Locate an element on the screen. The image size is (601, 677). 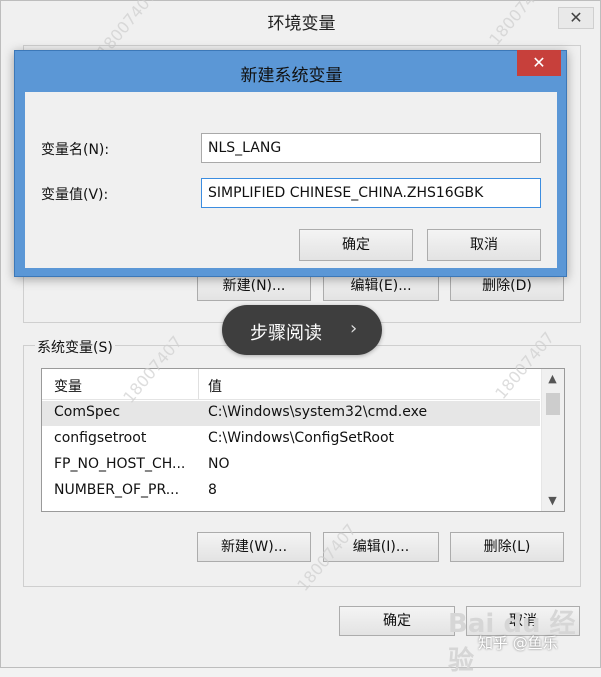
scroll-up-icon: ▲ is located at coordinates (552, 379).